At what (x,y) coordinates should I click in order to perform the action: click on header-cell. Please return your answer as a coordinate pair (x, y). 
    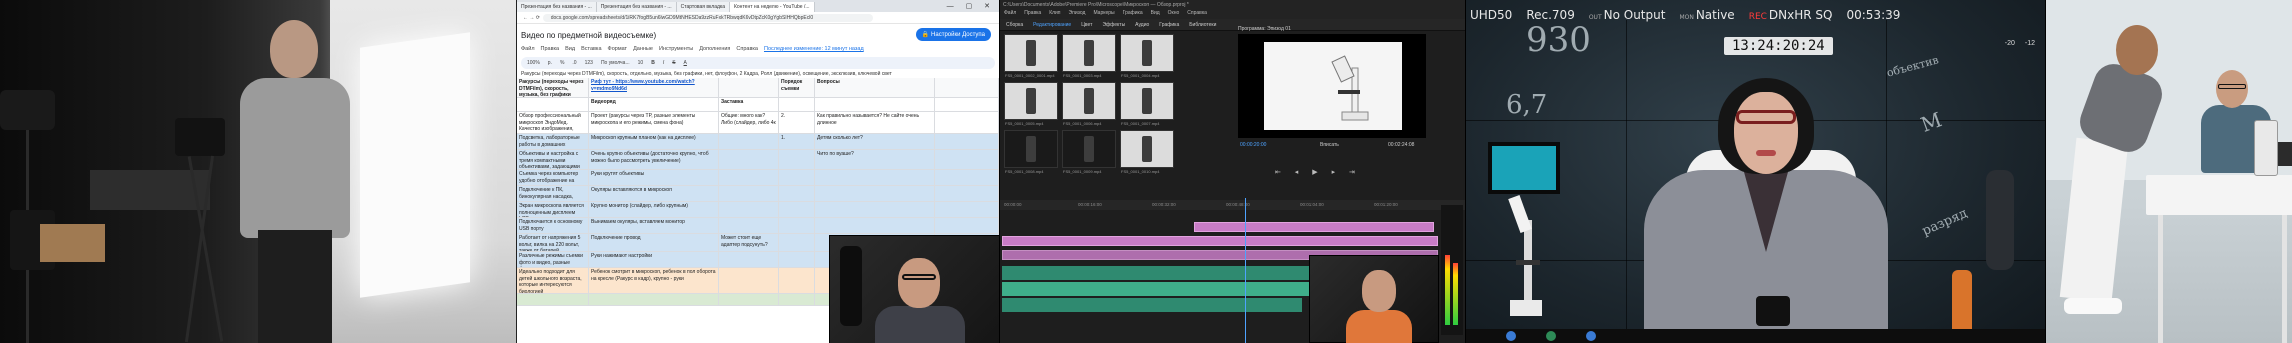
    Looking at the image, I should click on (967, 87).